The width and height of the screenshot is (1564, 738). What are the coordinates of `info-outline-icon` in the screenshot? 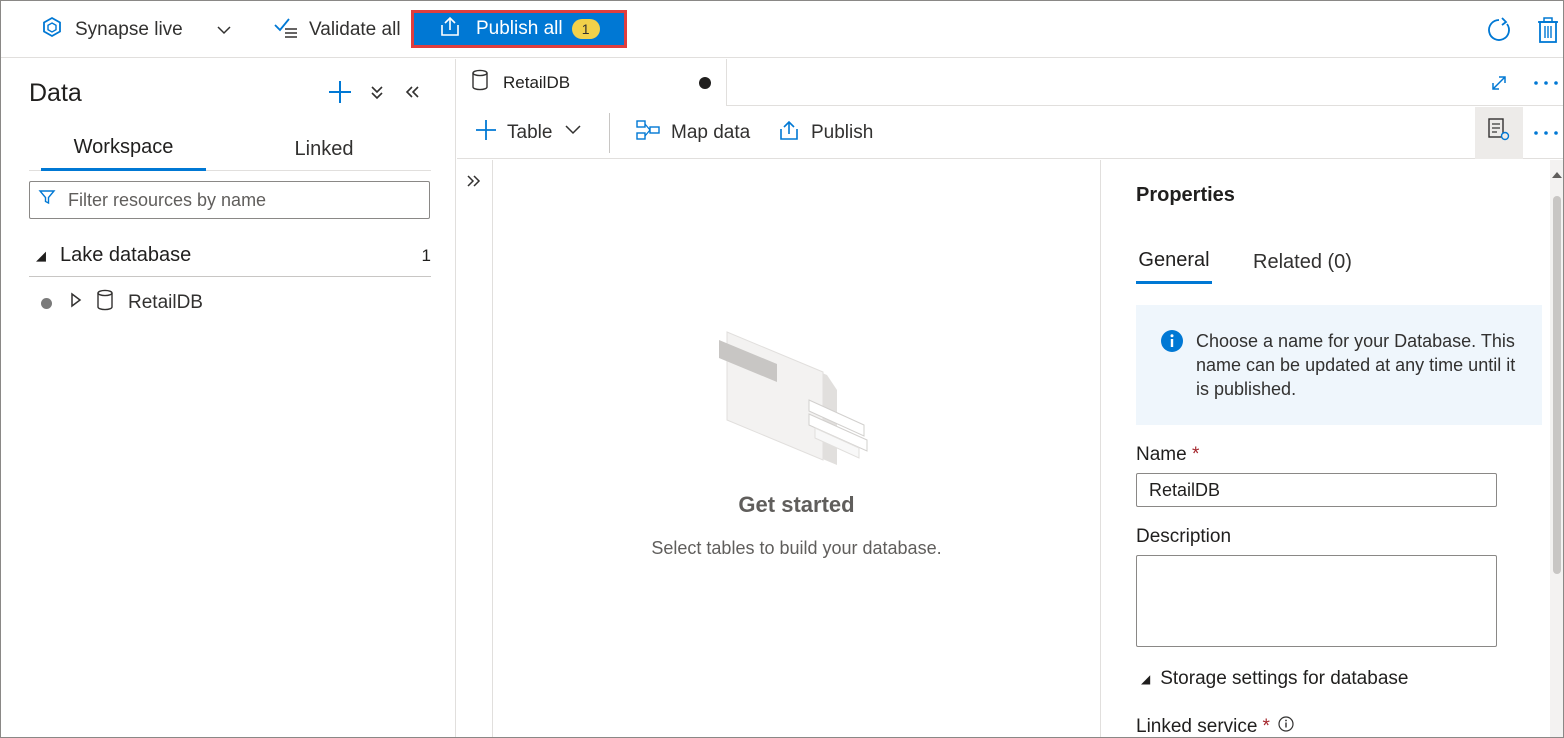 It's located at (1286, 726).